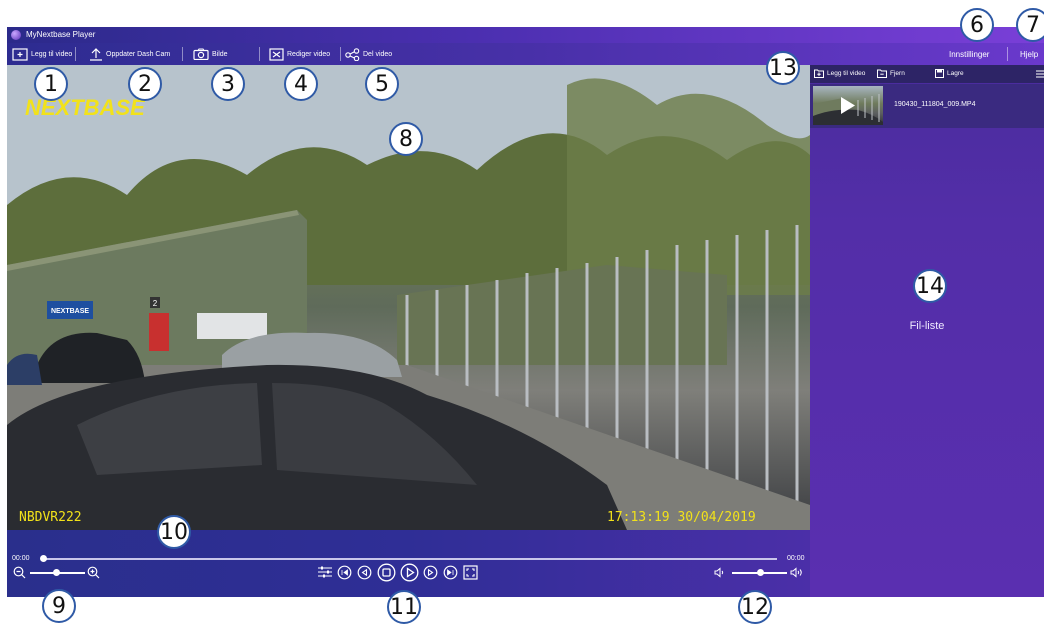 This screenshot has width=1044, height=627. What do you see at coordinates (470, 572) in the screenshot?
I see `fullscreen-icon` at bounding box center [470, 572].